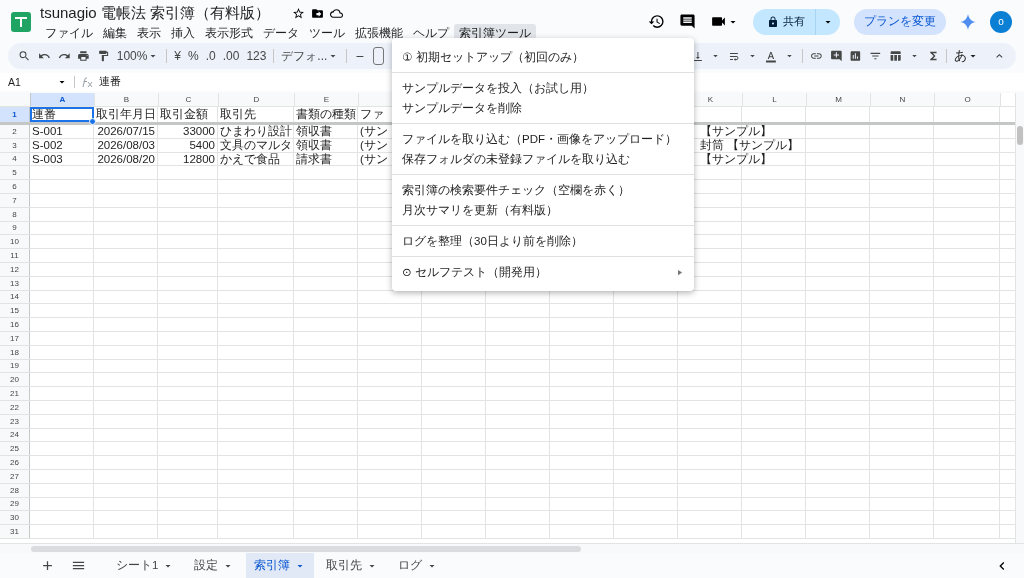  What do you see at coordinates (750, 145) in the screenshot?
I see `cell-text: 封筒 【サンプル】` at bounding box center [750, 145].